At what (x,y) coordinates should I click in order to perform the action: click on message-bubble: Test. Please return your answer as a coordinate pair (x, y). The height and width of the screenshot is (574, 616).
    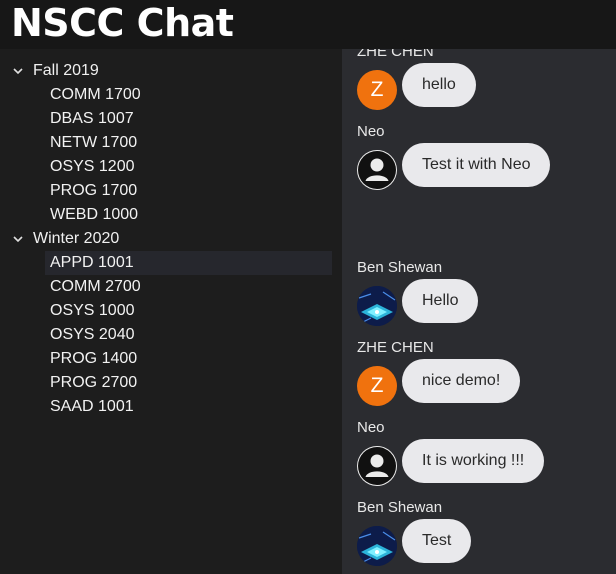
    Looking at the image, I should click on (437, 541).